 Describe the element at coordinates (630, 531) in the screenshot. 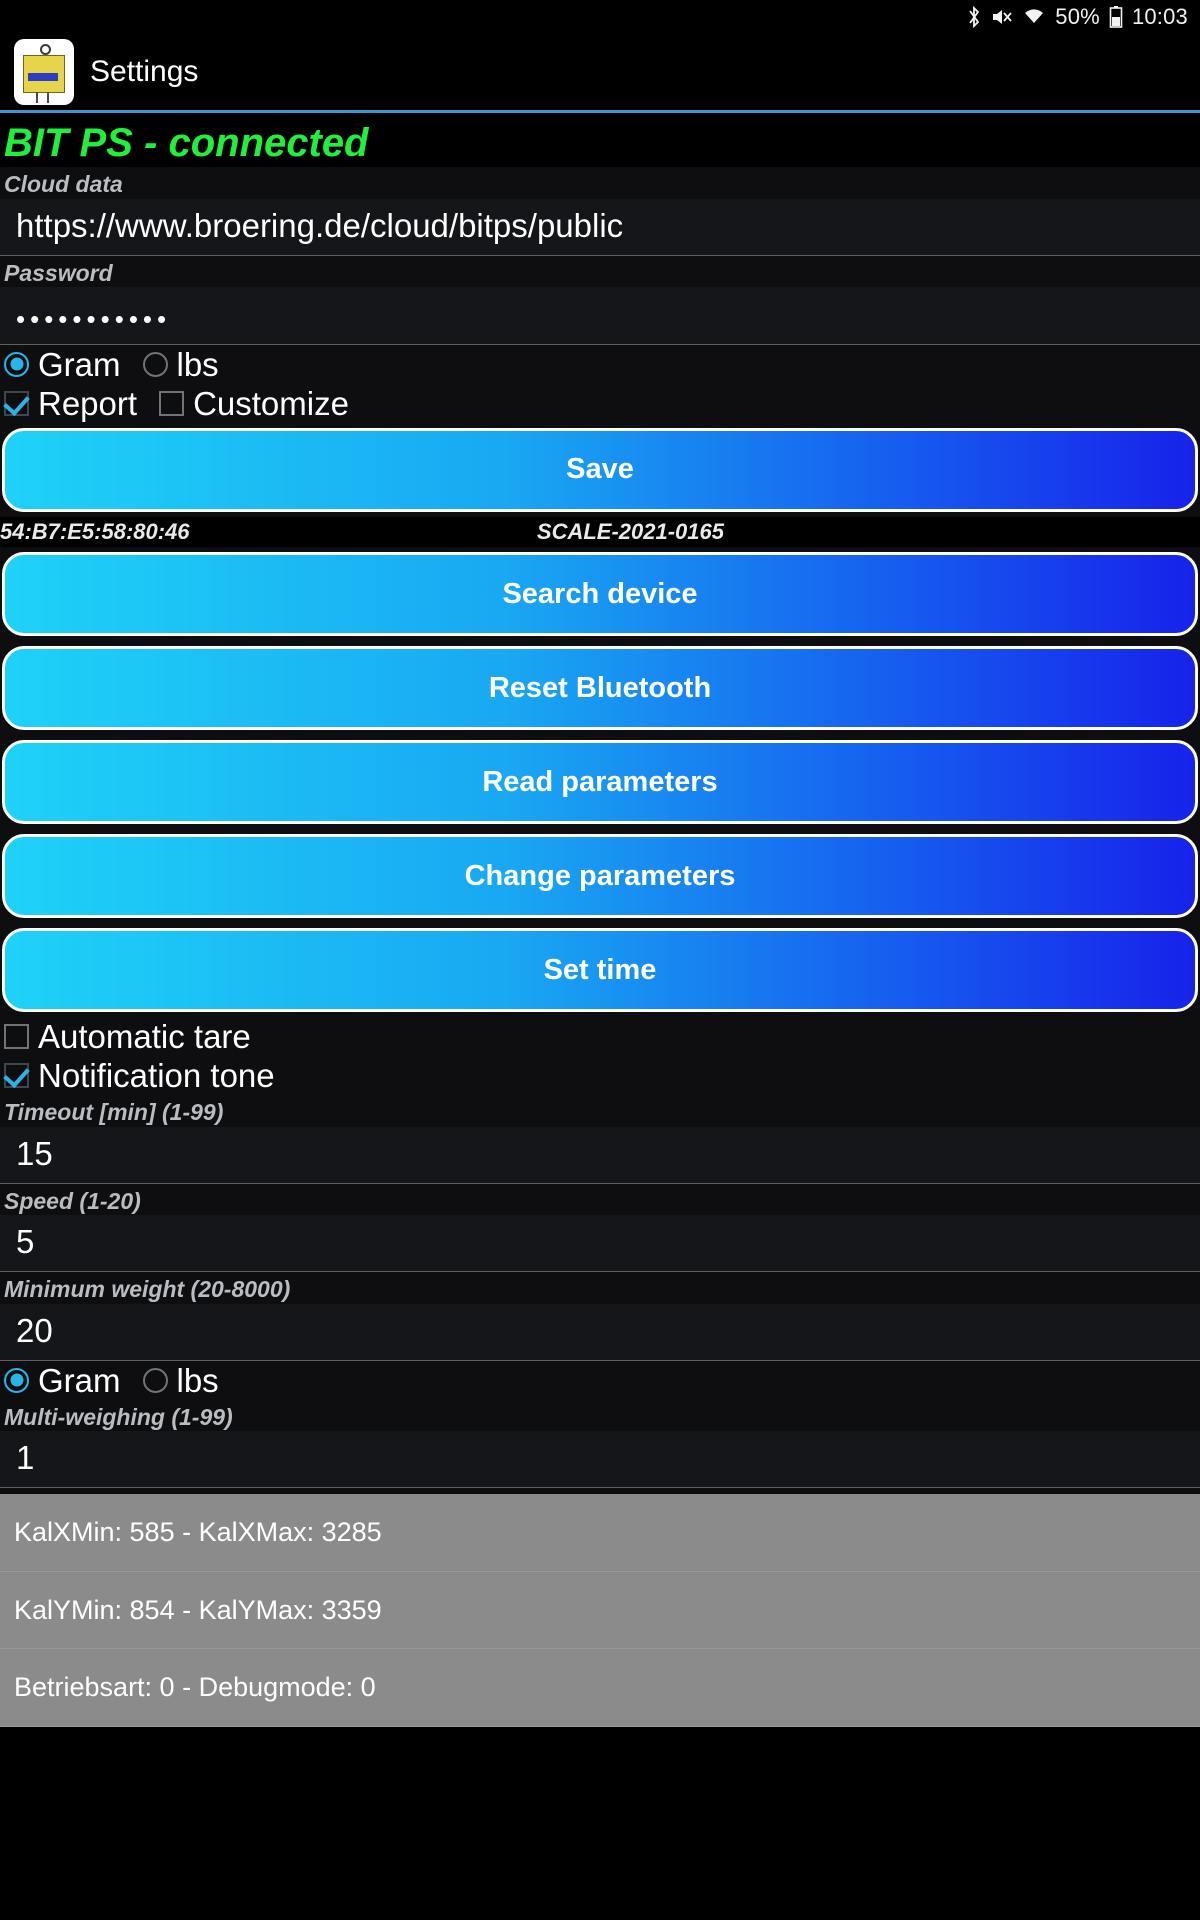

I see `device-serial: SCALE-2021-0165` at that location.